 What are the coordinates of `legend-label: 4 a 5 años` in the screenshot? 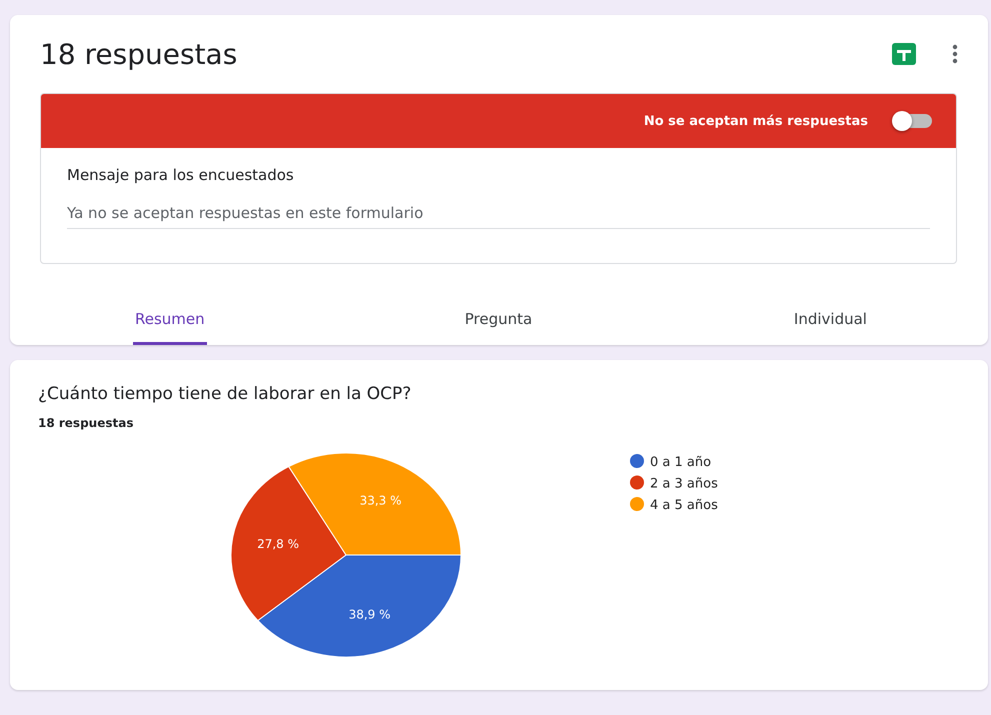 It's located at (684, 505).